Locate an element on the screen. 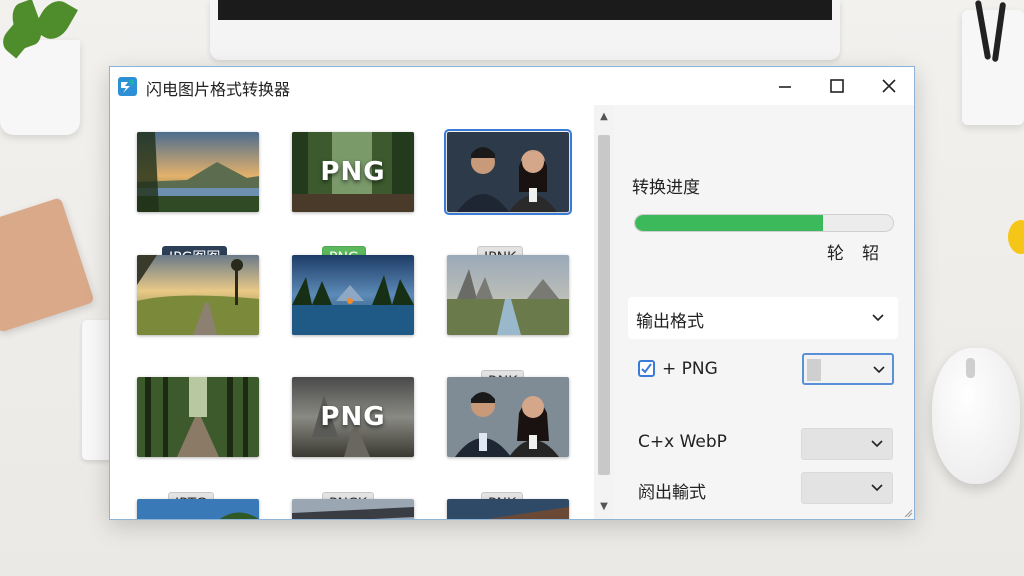 This screenshot has height=576, width=1024. title-bar: 闪电图片格式转换器 is located at coordinates (512, 86).